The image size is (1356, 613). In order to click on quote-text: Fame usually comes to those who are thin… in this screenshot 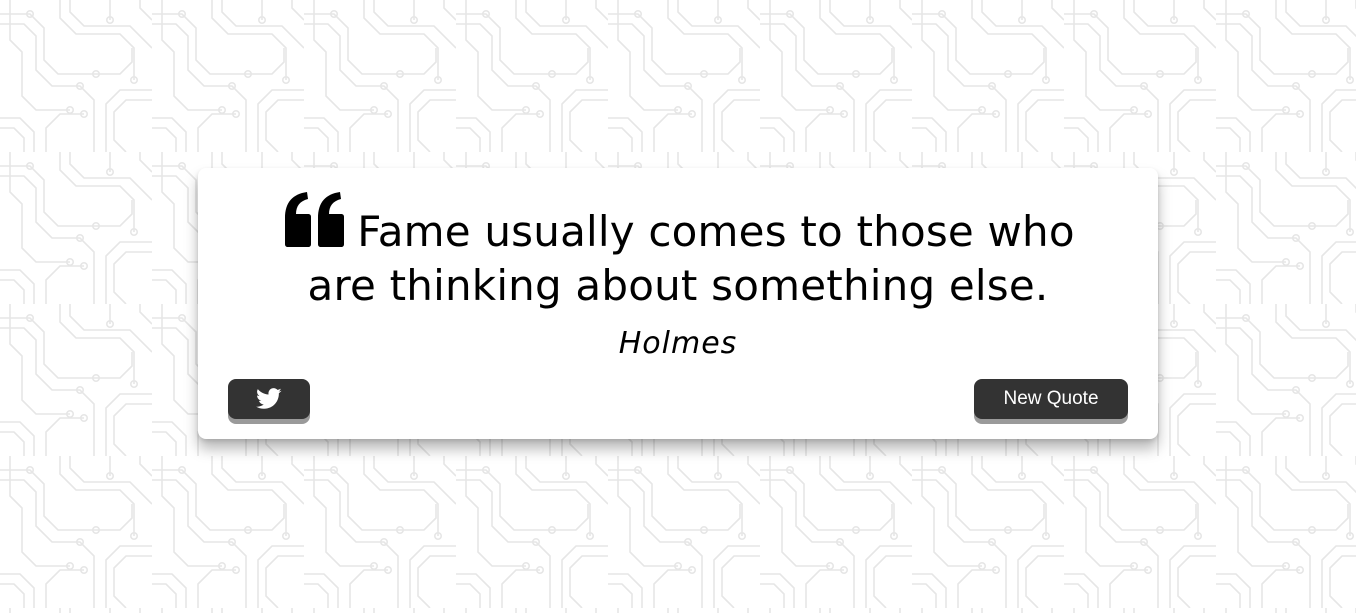, I will do `click(691, 258)`.